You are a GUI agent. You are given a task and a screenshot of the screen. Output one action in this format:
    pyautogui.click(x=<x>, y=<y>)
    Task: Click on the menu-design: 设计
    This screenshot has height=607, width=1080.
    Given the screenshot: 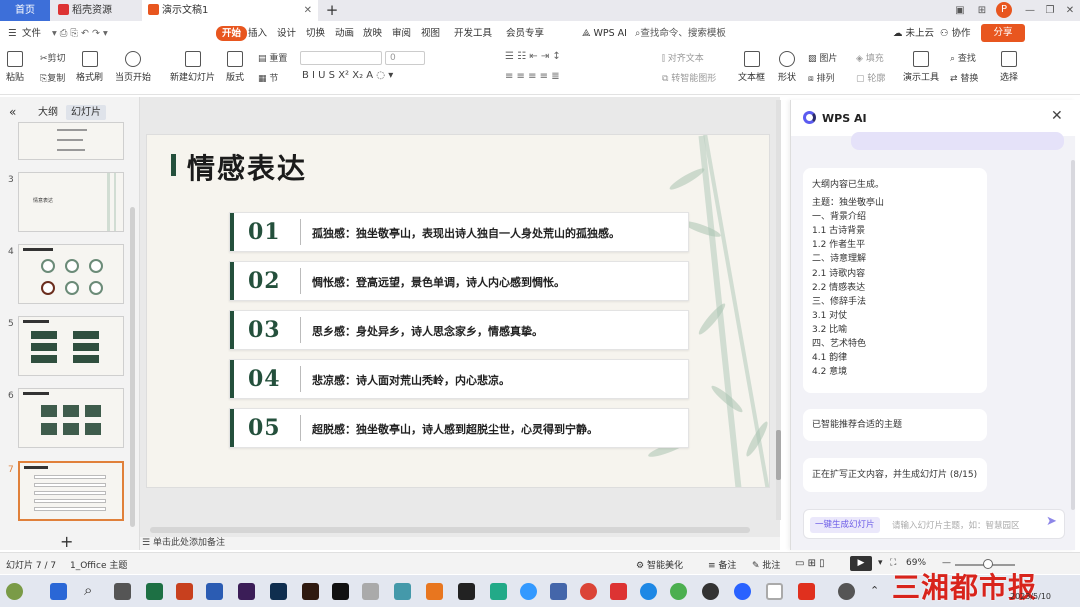 What is the action you would take?
    pyautogui.click(x=286, y=33)
    